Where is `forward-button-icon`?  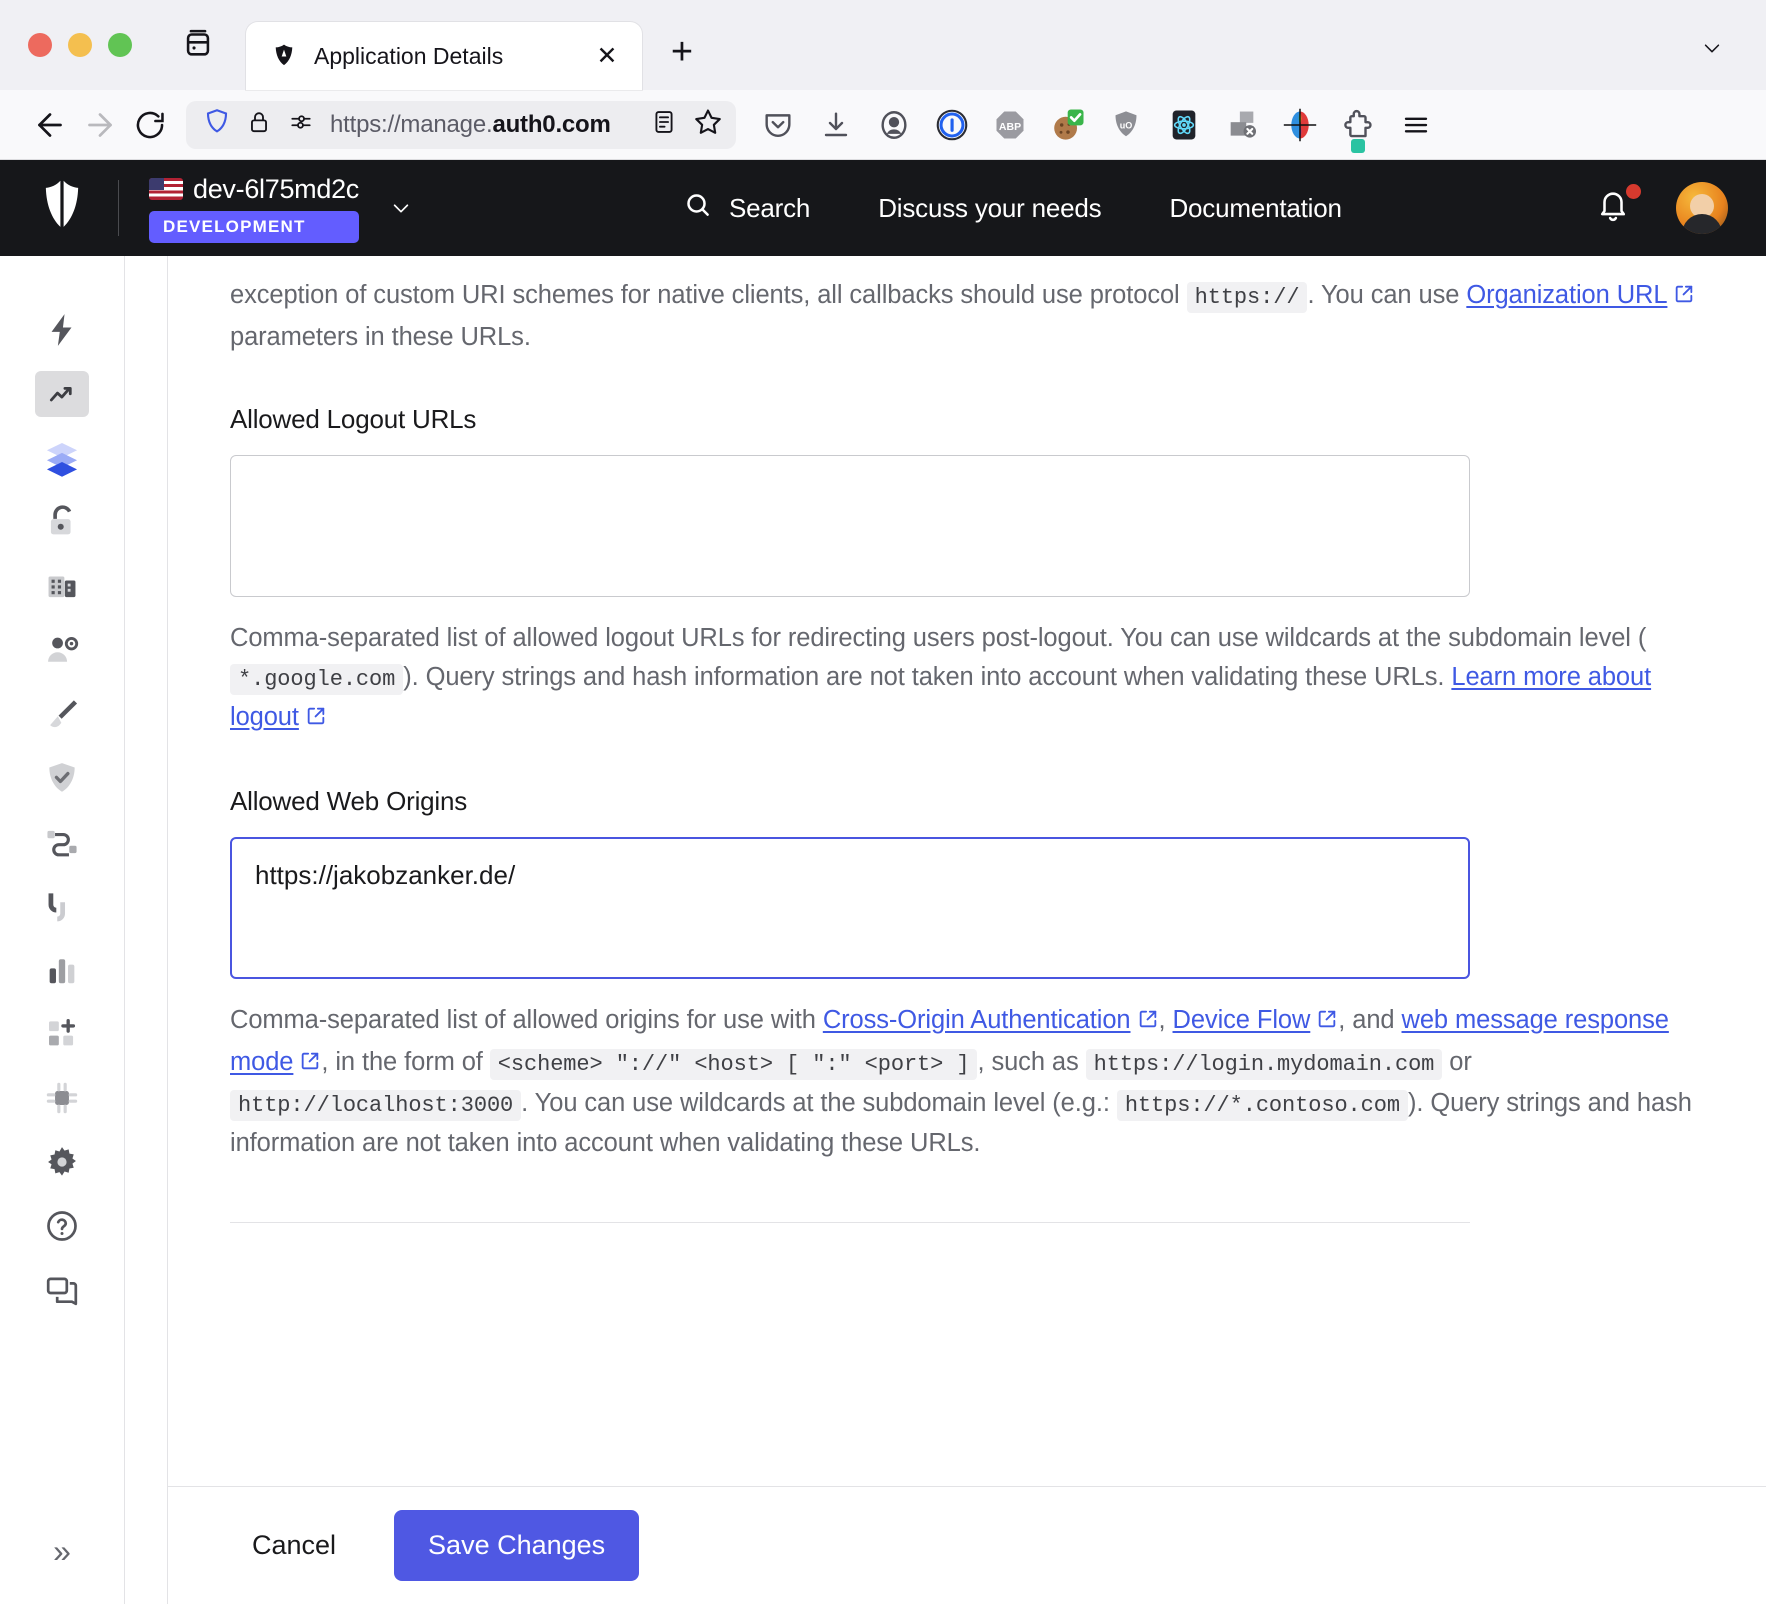
forward-button-icon is located at coordinates (100, 125).